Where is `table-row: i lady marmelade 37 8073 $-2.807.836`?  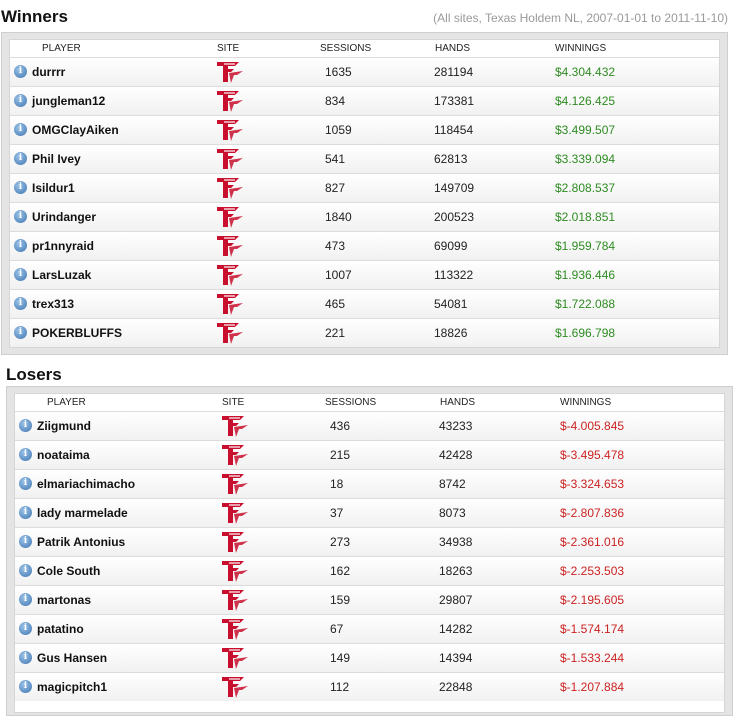 table-row: i lady marmelade 37 8073 $-2.807.836 is located at coordinates (369, 512).